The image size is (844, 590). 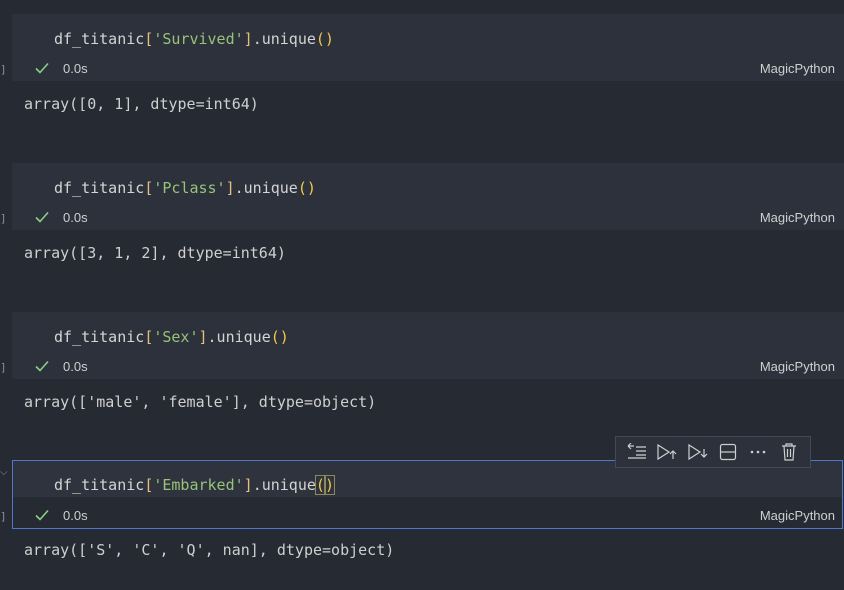 I want to click on run-above-icon, so click(x=667, y=452).